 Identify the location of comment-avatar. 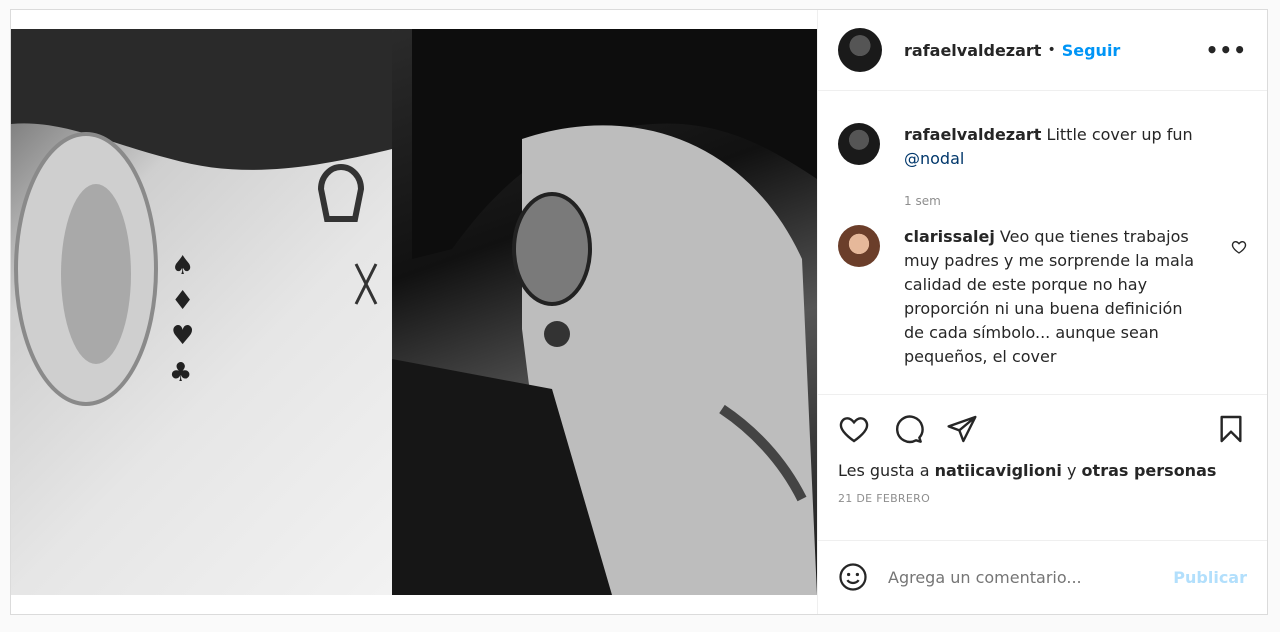
(859, 246).